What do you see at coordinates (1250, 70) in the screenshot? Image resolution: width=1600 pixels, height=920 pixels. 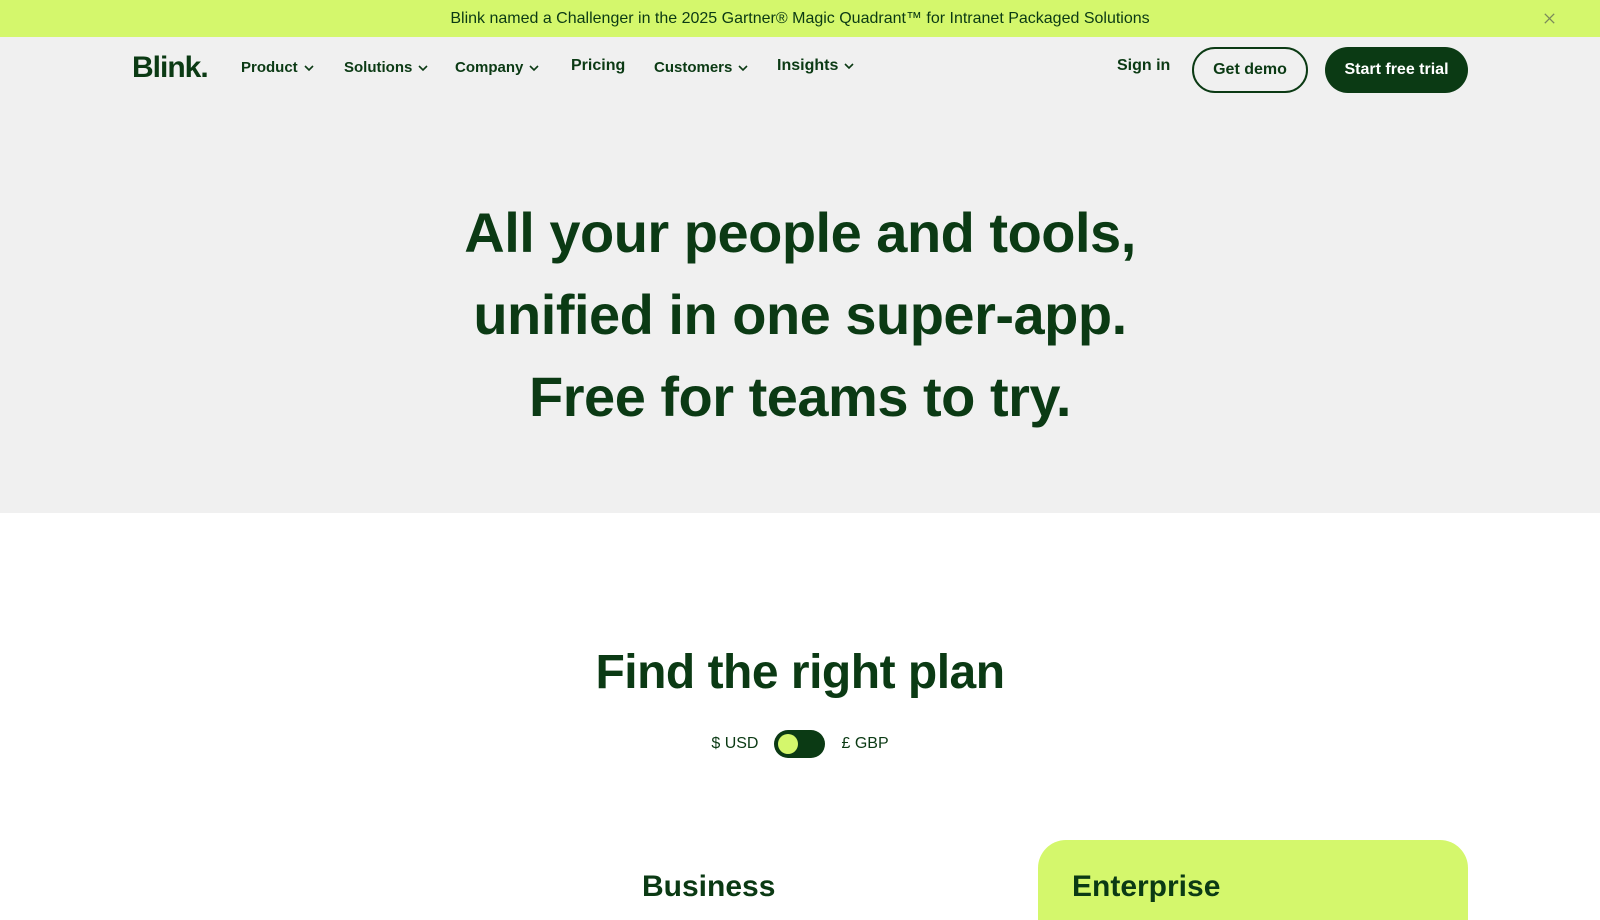 I see `get-demo-button: Get demo` at bounding box center [1250, 70].